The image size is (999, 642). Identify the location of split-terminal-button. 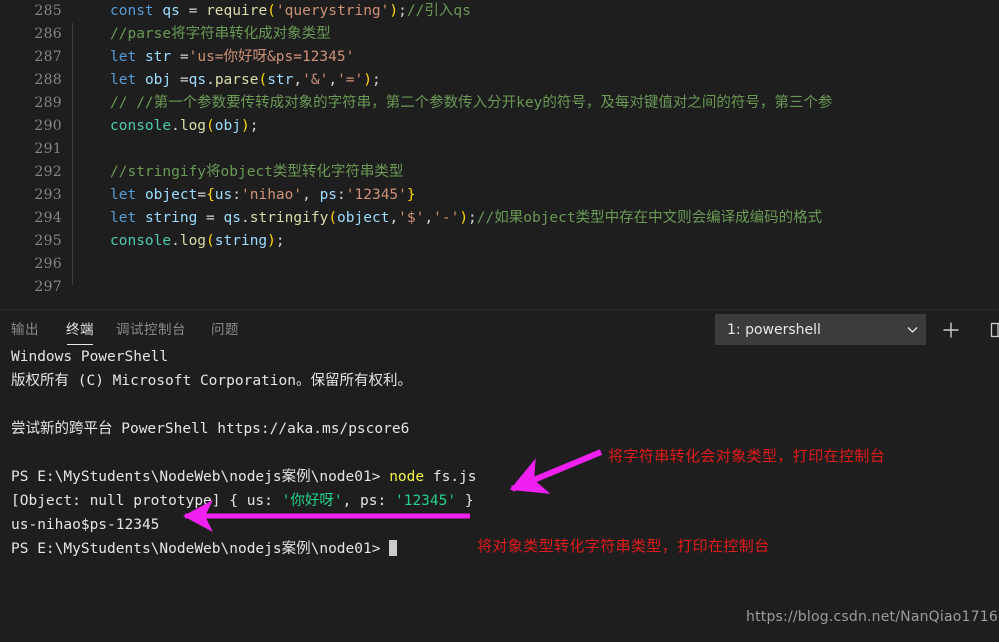
(992, 330).